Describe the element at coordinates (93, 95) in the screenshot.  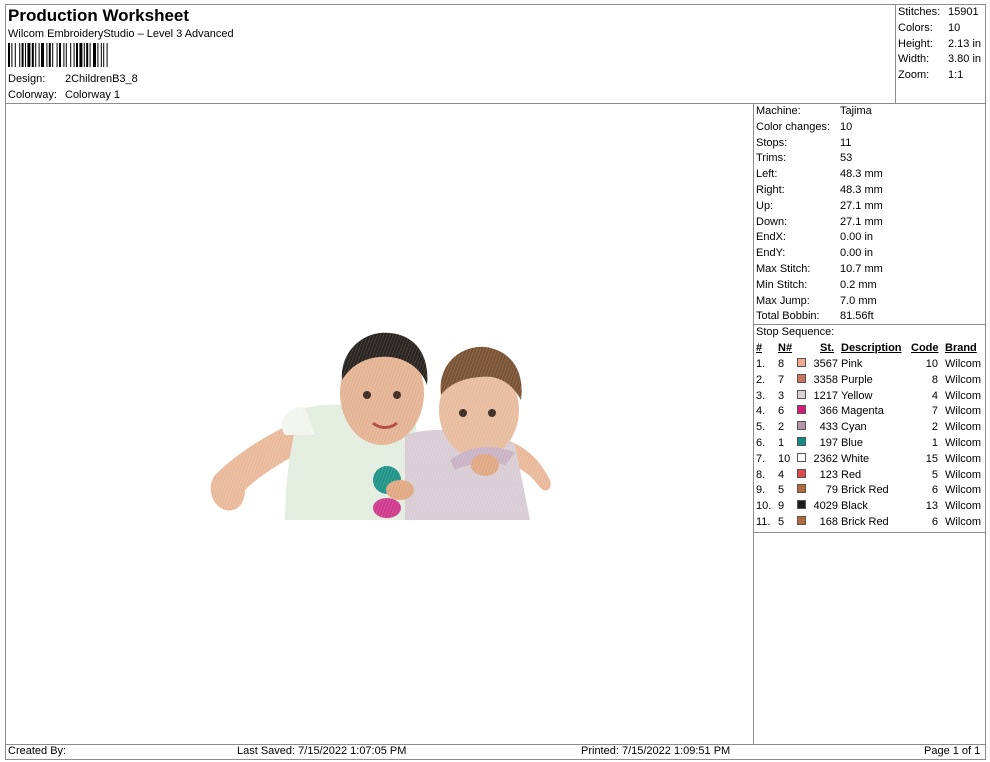
I see `colorway-value: Colorway 1` at that location.